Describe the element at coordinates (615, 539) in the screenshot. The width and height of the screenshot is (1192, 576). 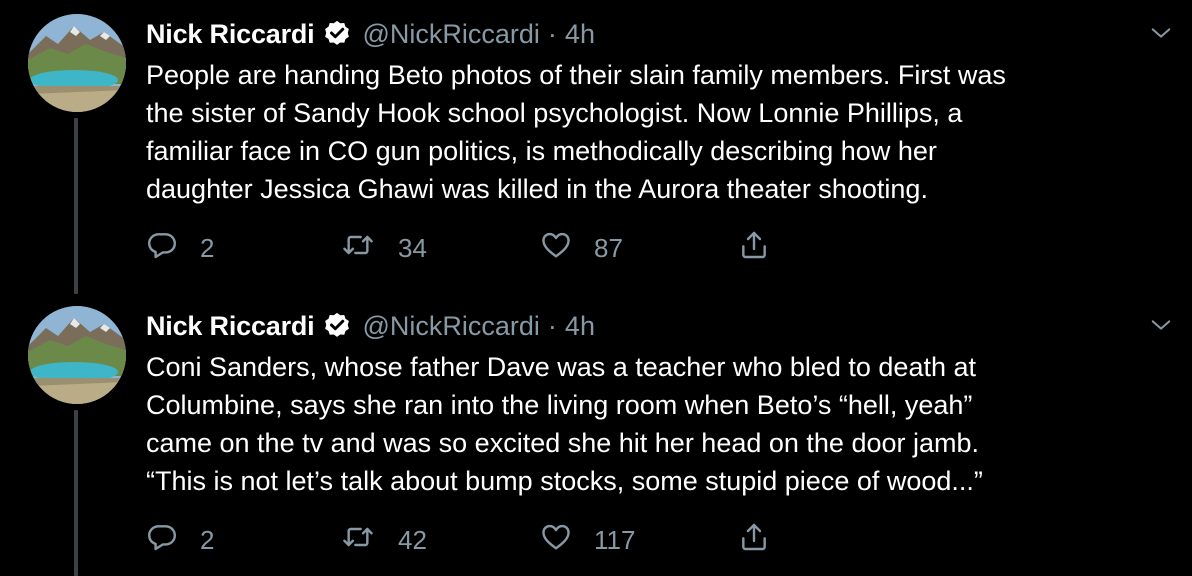
I see `like-count: 117` at that location.